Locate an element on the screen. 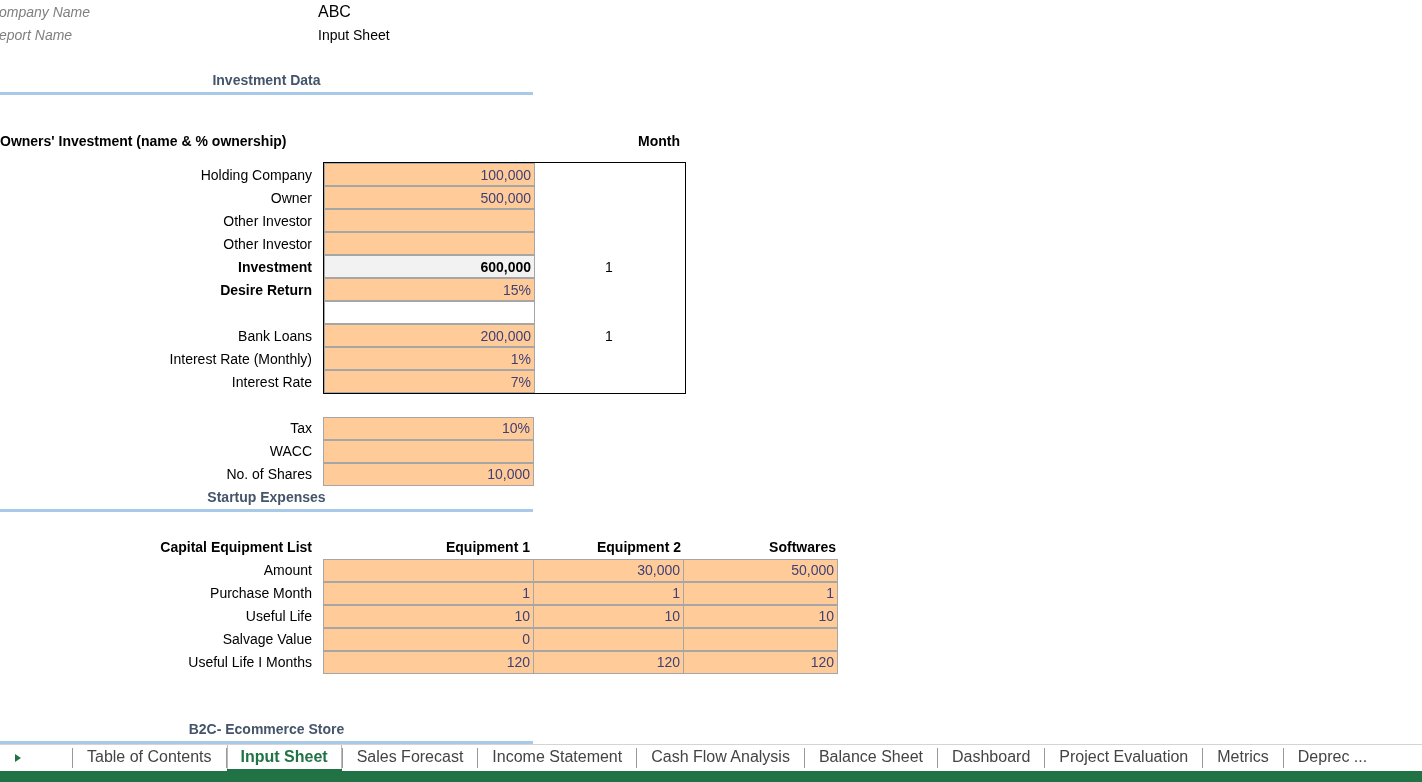  section-title: Investment Data is located at coordinates (266, 80).